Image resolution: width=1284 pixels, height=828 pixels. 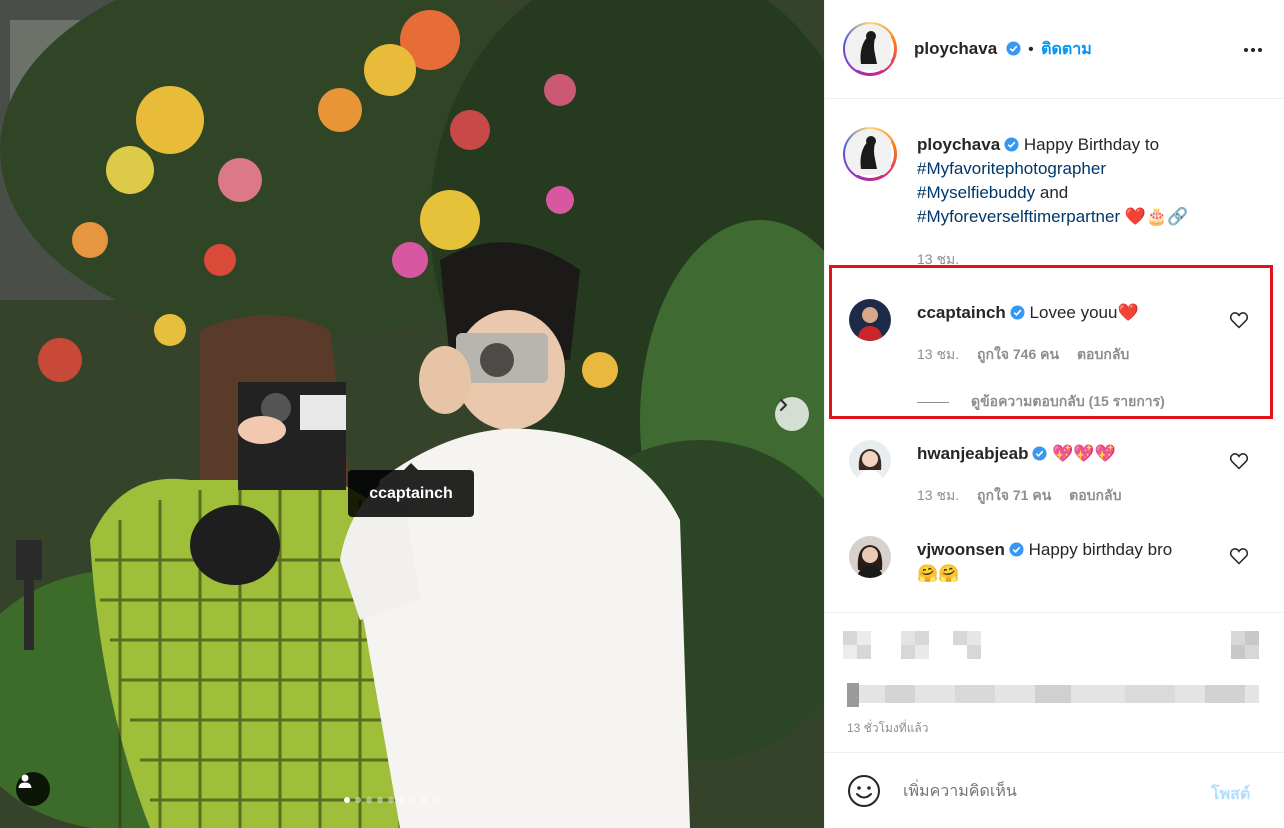 I want to click on hashtag-link: #Myfavoritephotographer, so click(x=1011, y=168).